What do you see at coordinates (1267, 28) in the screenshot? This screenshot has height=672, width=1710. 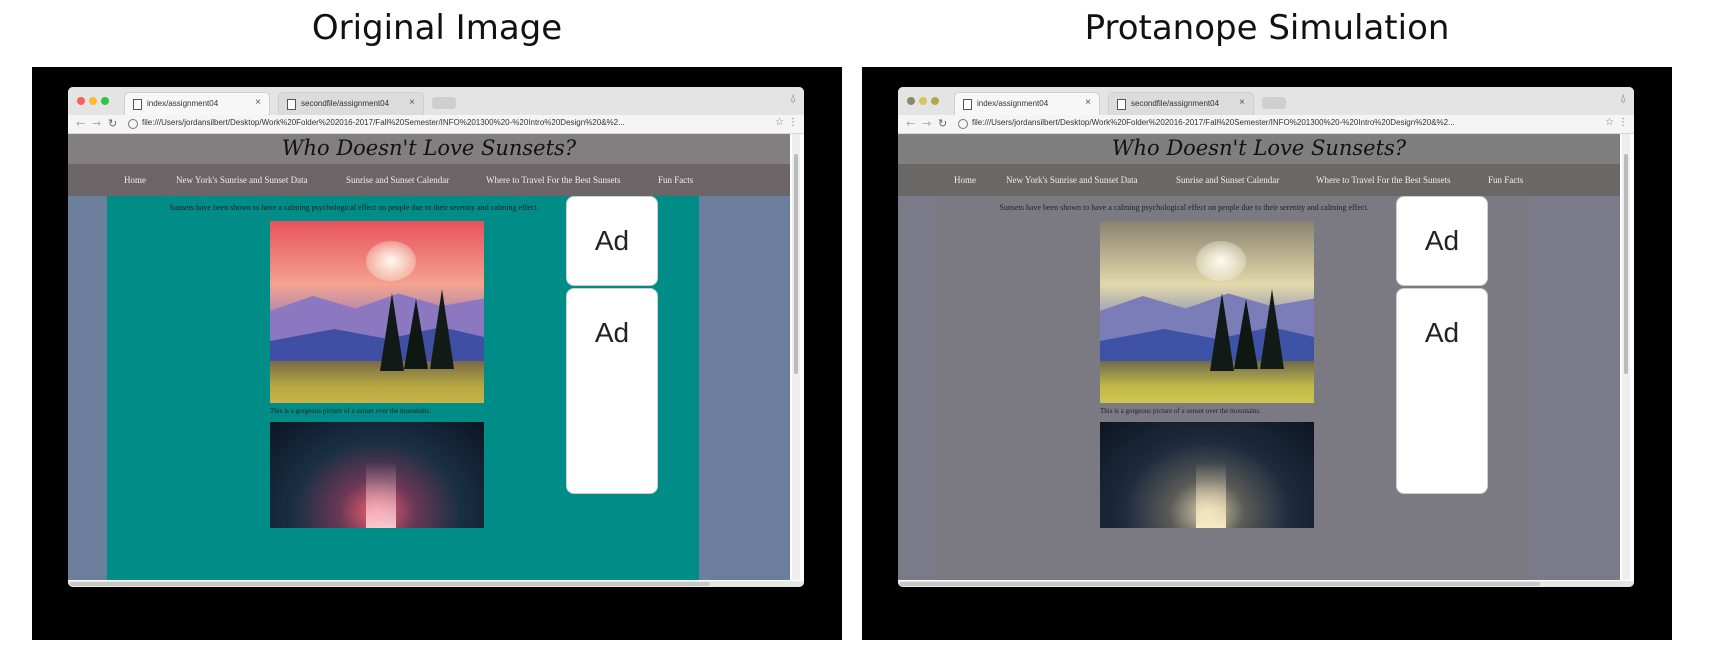 I see `panel-title-protanope: Protanope Simulation` at bounding box center [1267, 28].